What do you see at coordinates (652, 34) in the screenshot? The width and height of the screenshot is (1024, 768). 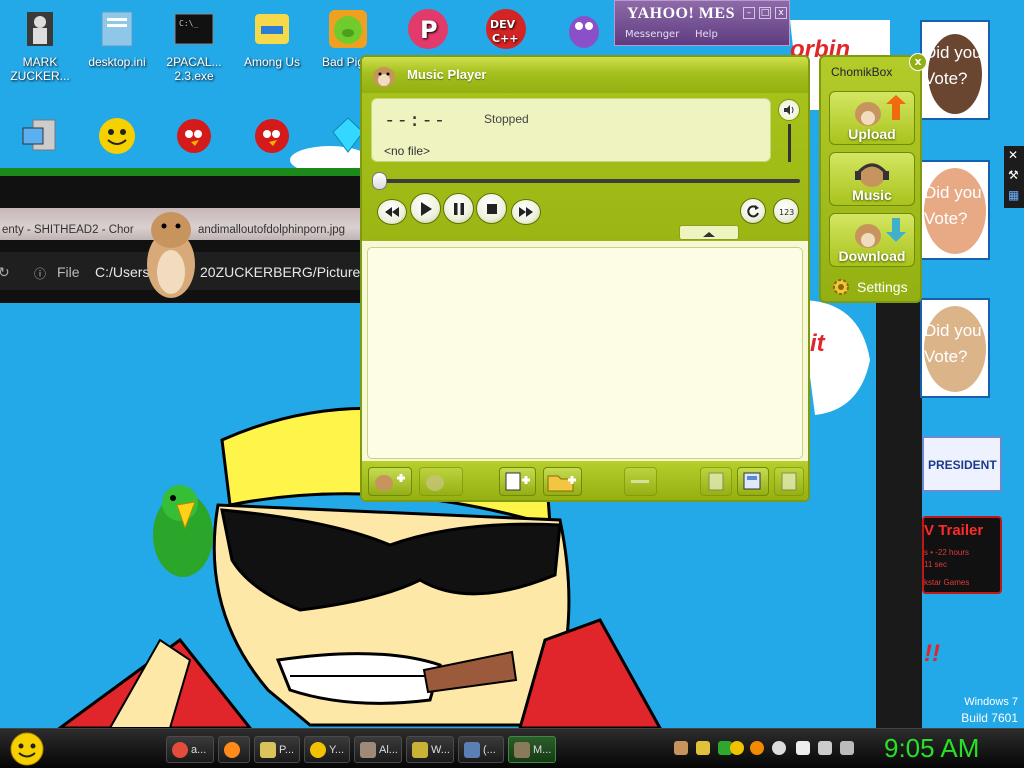 I see `yahoo-menu-messenger: Messenger` at bounding box center [652, 34].